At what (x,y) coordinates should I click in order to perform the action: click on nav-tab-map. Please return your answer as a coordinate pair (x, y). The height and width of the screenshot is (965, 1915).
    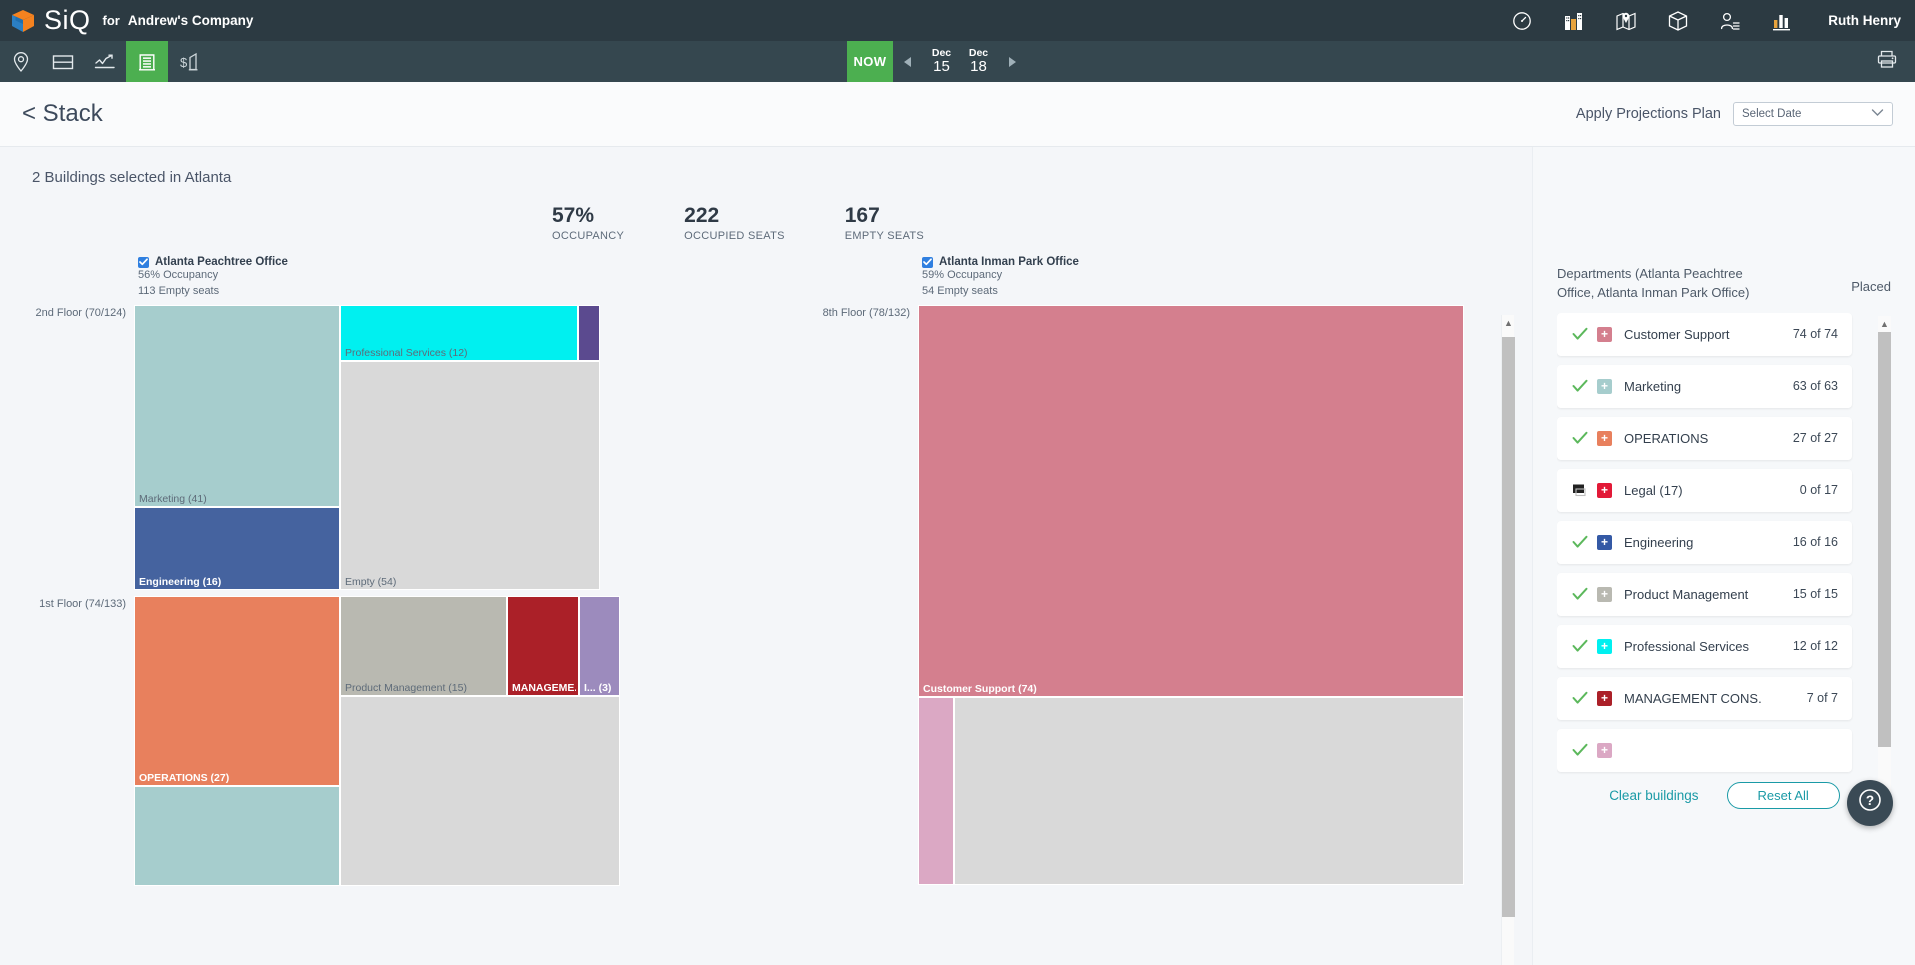
    Looking at the image, I should click on (21, 61).